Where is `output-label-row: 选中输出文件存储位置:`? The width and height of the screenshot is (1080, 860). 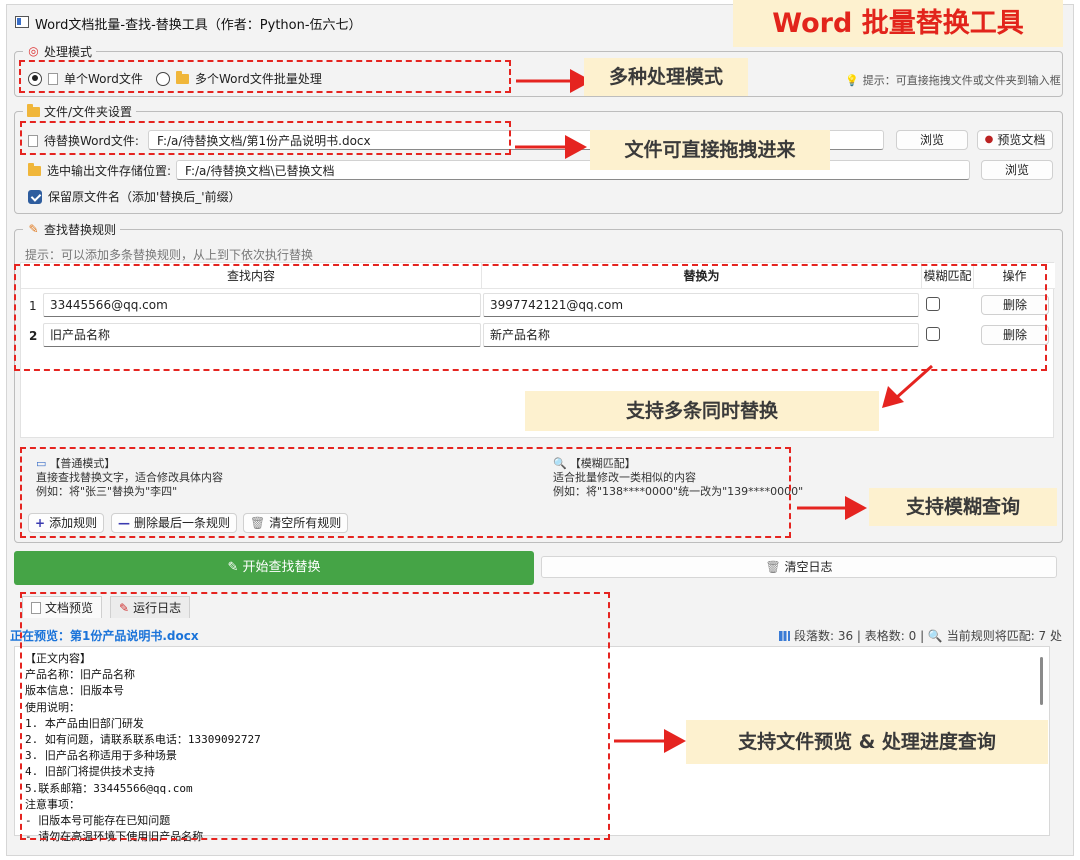 output-label-row: 选中输出文件存储位置: is located at coordinates (99, 170).